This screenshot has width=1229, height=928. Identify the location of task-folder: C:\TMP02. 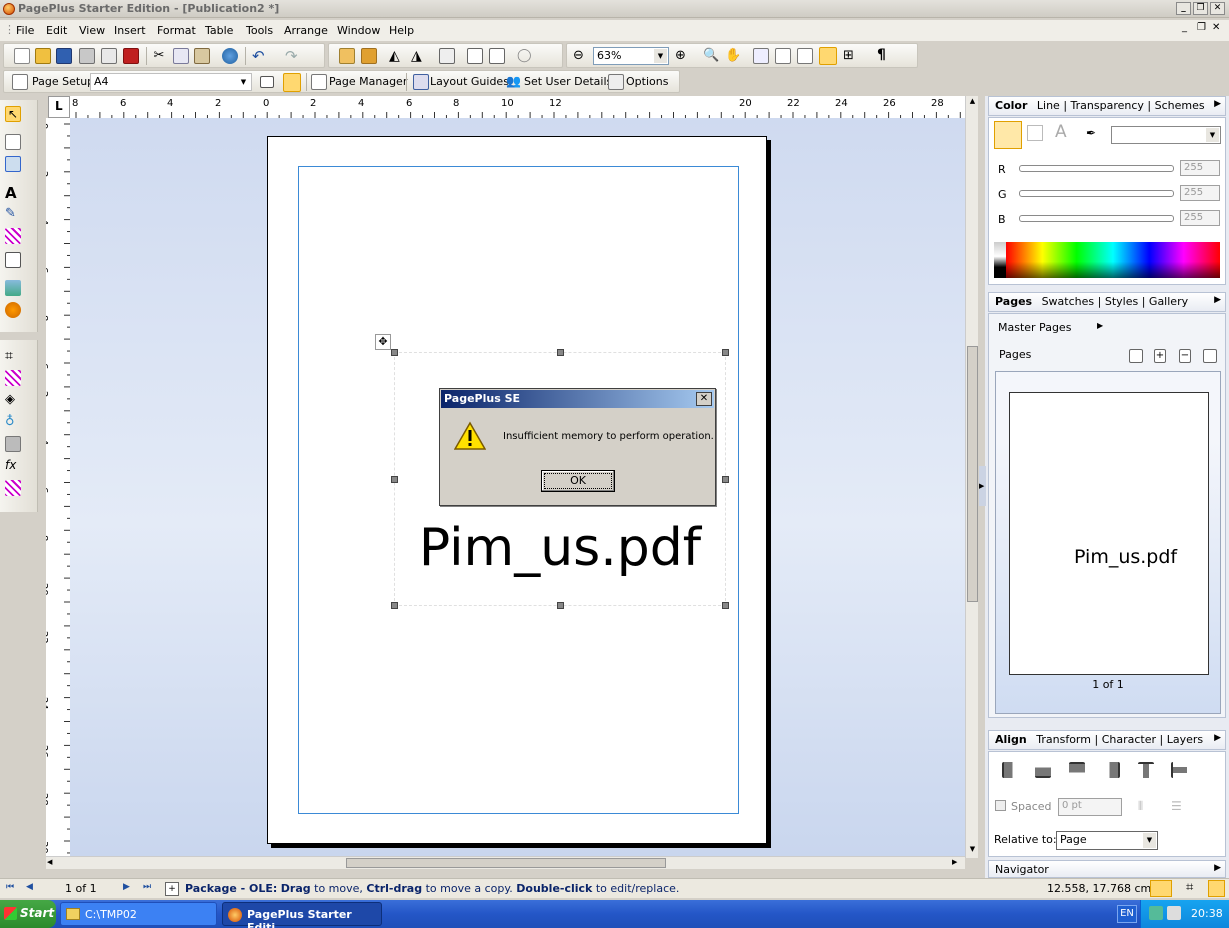
(138, 914).